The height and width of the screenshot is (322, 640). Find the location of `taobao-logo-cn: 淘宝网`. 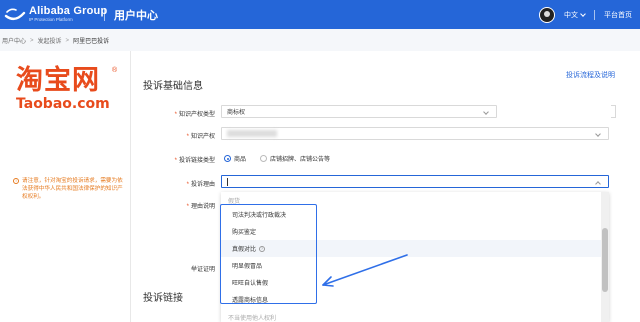

taobao-logo-cn: 淘宝网 is located at coordinates (58, 80).